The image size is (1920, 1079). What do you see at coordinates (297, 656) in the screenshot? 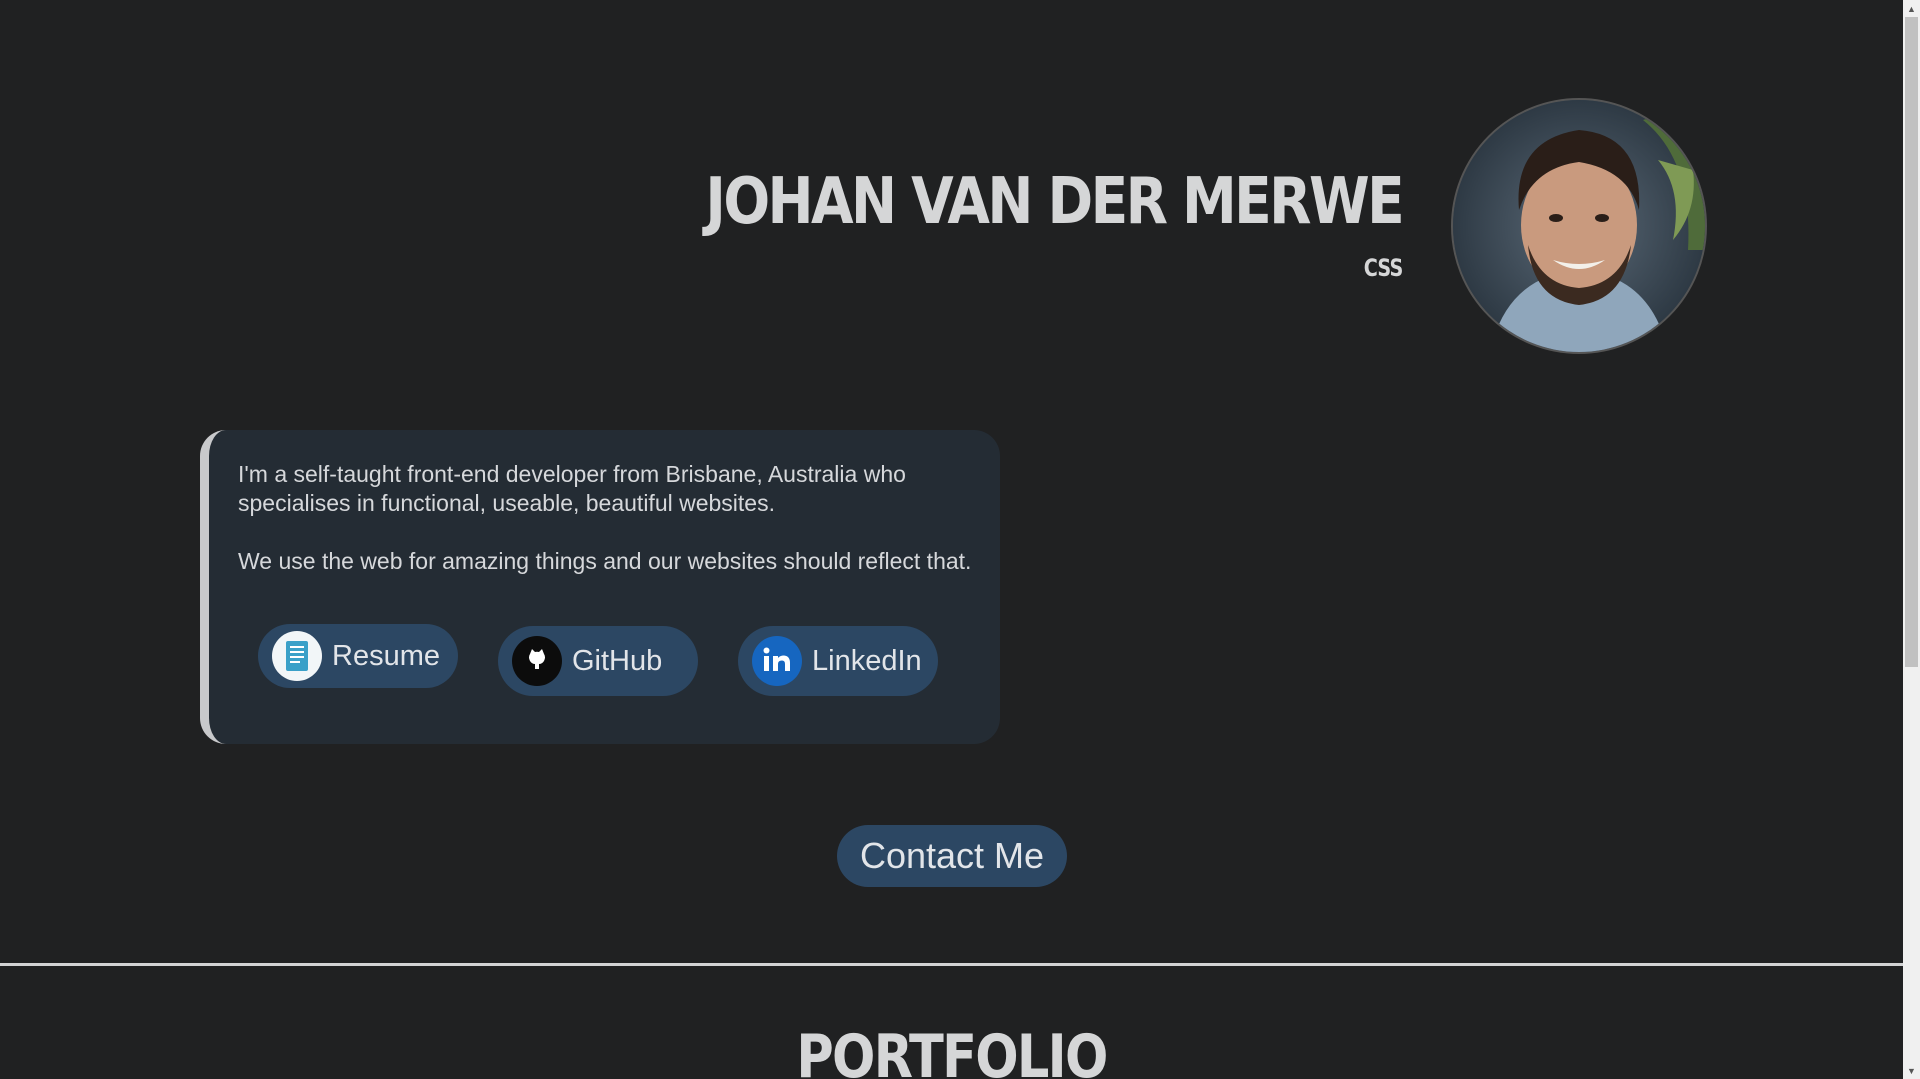
I see `document-icon` at bounding box center [297, 656].